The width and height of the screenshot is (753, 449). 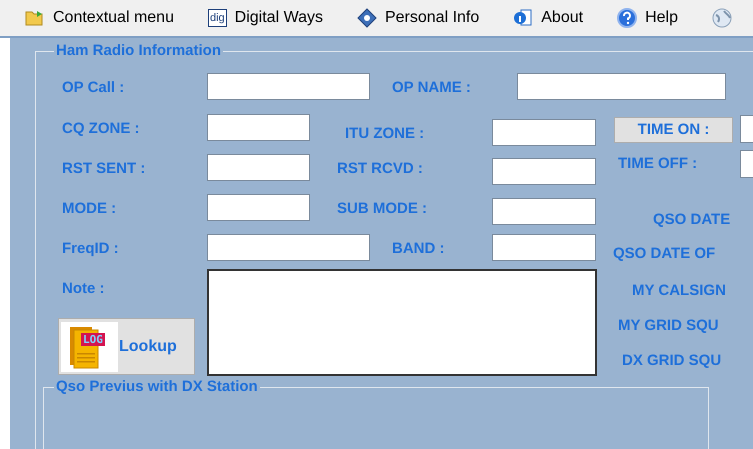 I want to click on field-label: RST SENT :, so click(x=104, y=169).